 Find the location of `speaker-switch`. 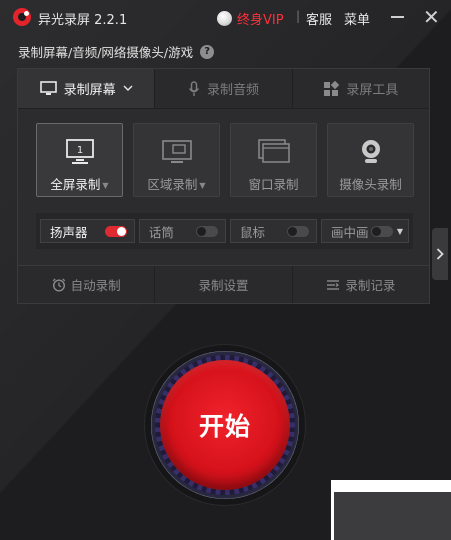

speaker-switch is located at coordinates (115, 231).